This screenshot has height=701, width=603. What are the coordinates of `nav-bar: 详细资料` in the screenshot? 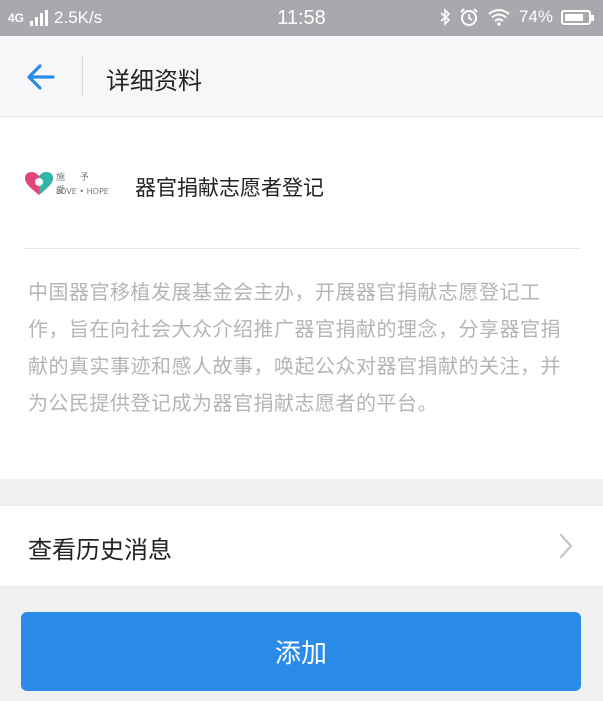 It's located at (301, 76).